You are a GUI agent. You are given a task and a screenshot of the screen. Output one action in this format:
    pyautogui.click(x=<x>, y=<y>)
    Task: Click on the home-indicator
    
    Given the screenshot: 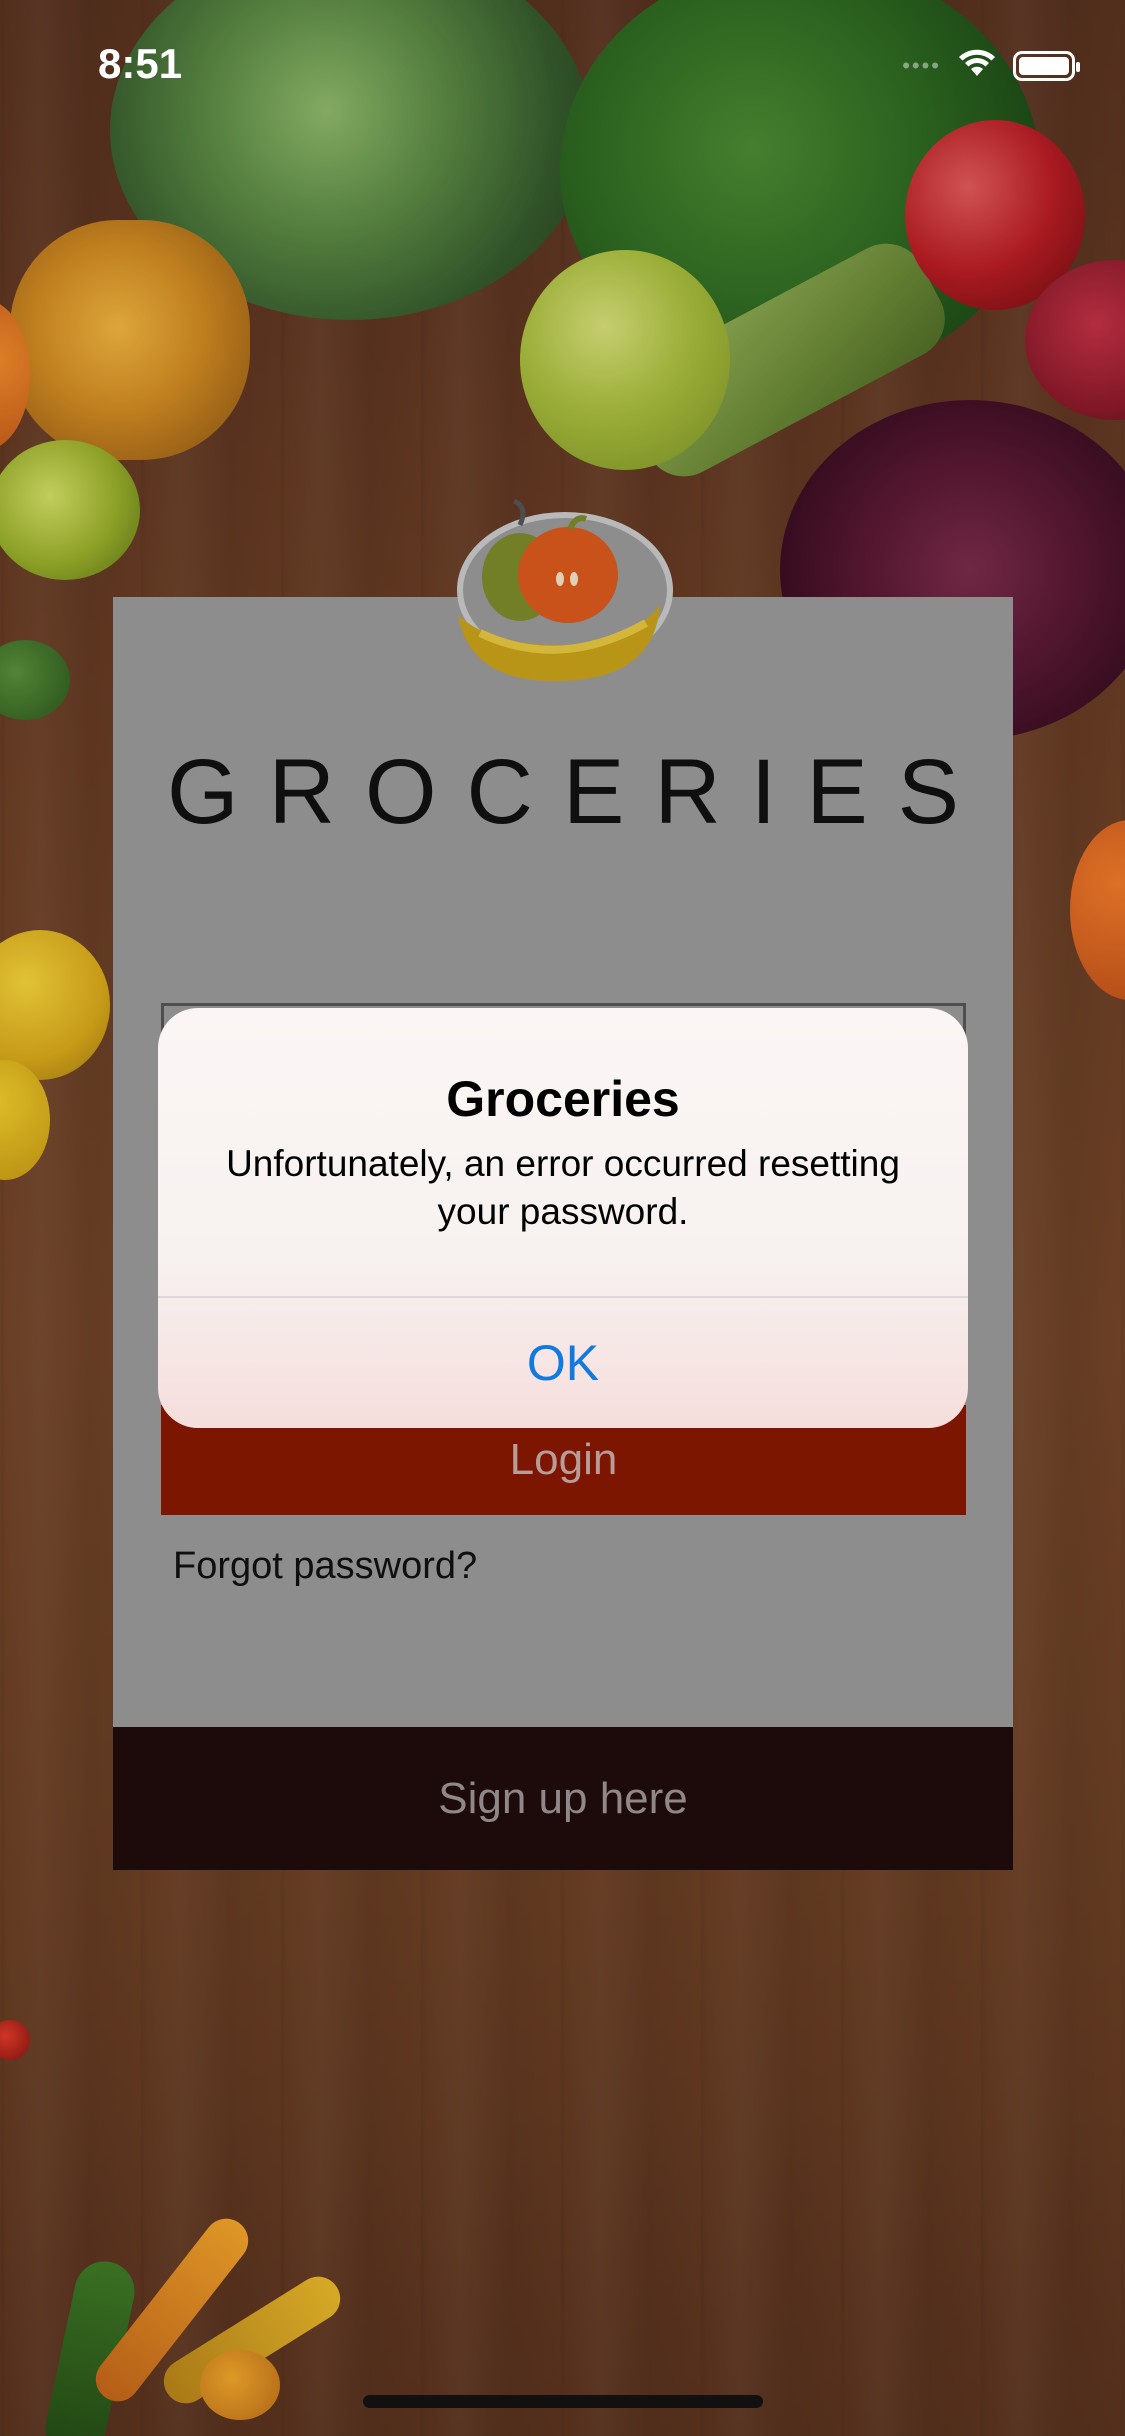 What is the action you would take?
    pyautogui.click(x=563, y=2401)
    